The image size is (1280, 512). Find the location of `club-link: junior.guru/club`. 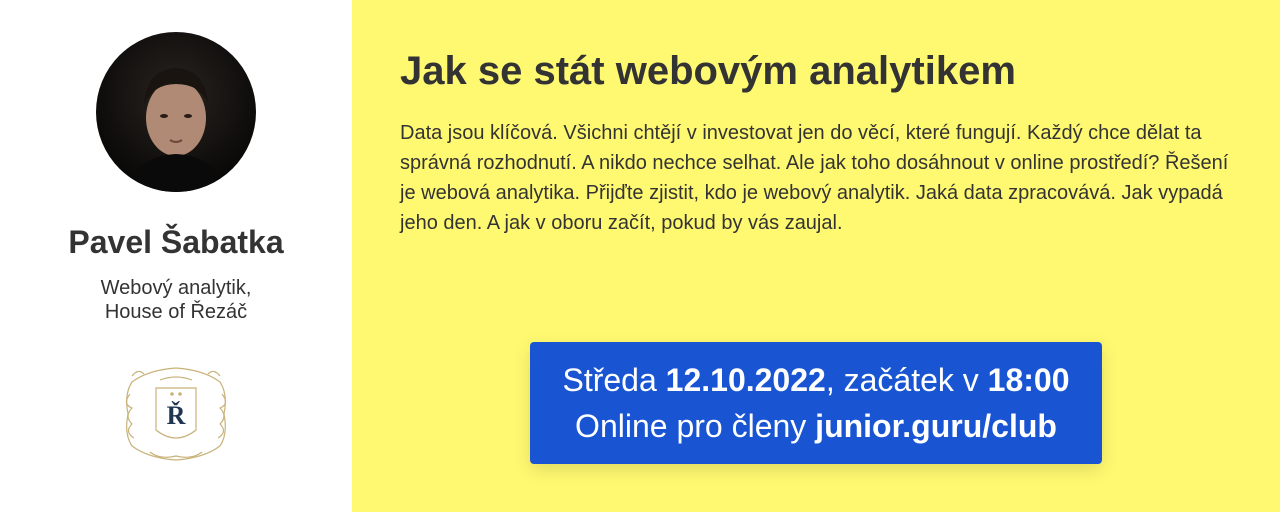

club-link: junior.guru/club is located at coordinates (936, 426).